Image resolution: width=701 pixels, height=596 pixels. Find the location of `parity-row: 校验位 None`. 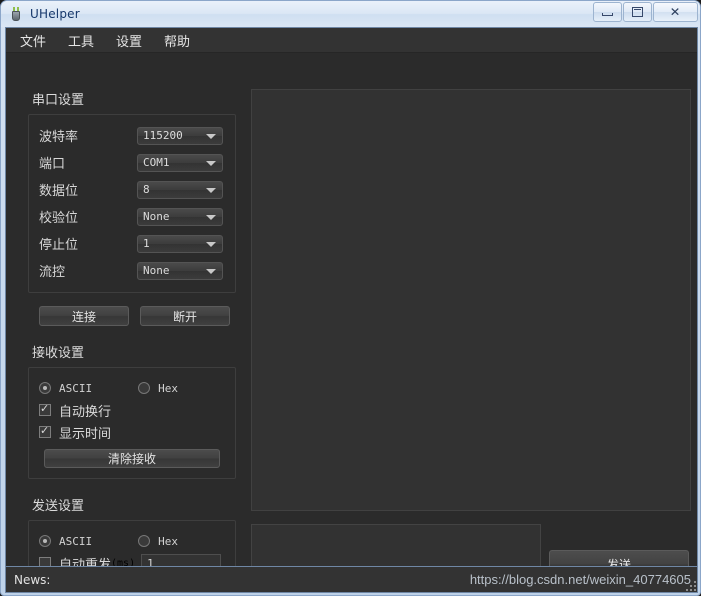

parity-row: 校验位 None is located at coordinates (132, 216).